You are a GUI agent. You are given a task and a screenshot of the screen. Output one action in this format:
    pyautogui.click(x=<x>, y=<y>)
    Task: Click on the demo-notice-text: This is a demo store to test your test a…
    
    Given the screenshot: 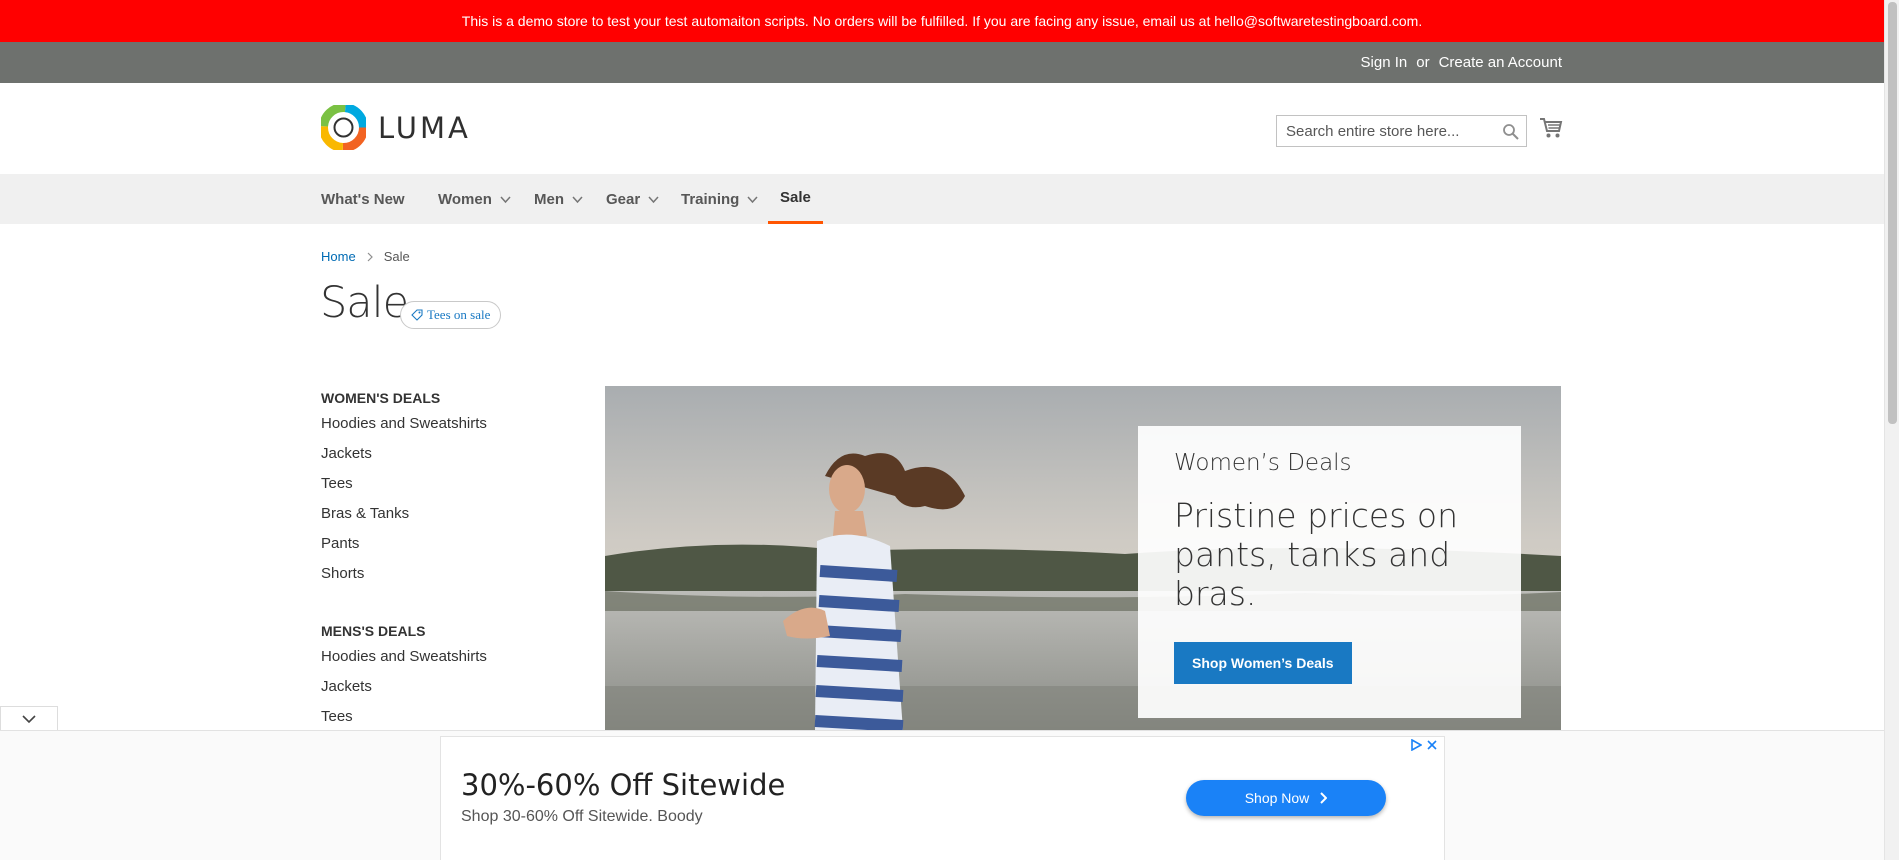 What is the action you would take?
    pyautogui.click(x=942, y=21)
    